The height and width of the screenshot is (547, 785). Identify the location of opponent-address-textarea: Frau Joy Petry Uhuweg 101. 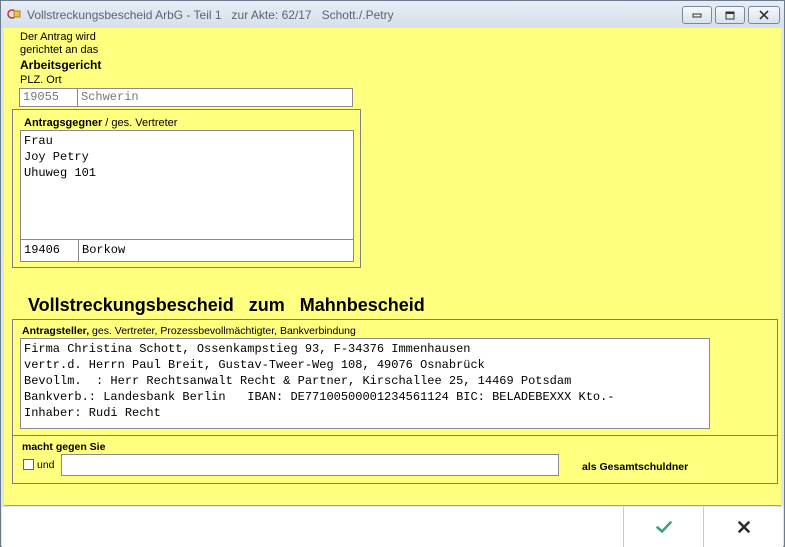
(187, 186).